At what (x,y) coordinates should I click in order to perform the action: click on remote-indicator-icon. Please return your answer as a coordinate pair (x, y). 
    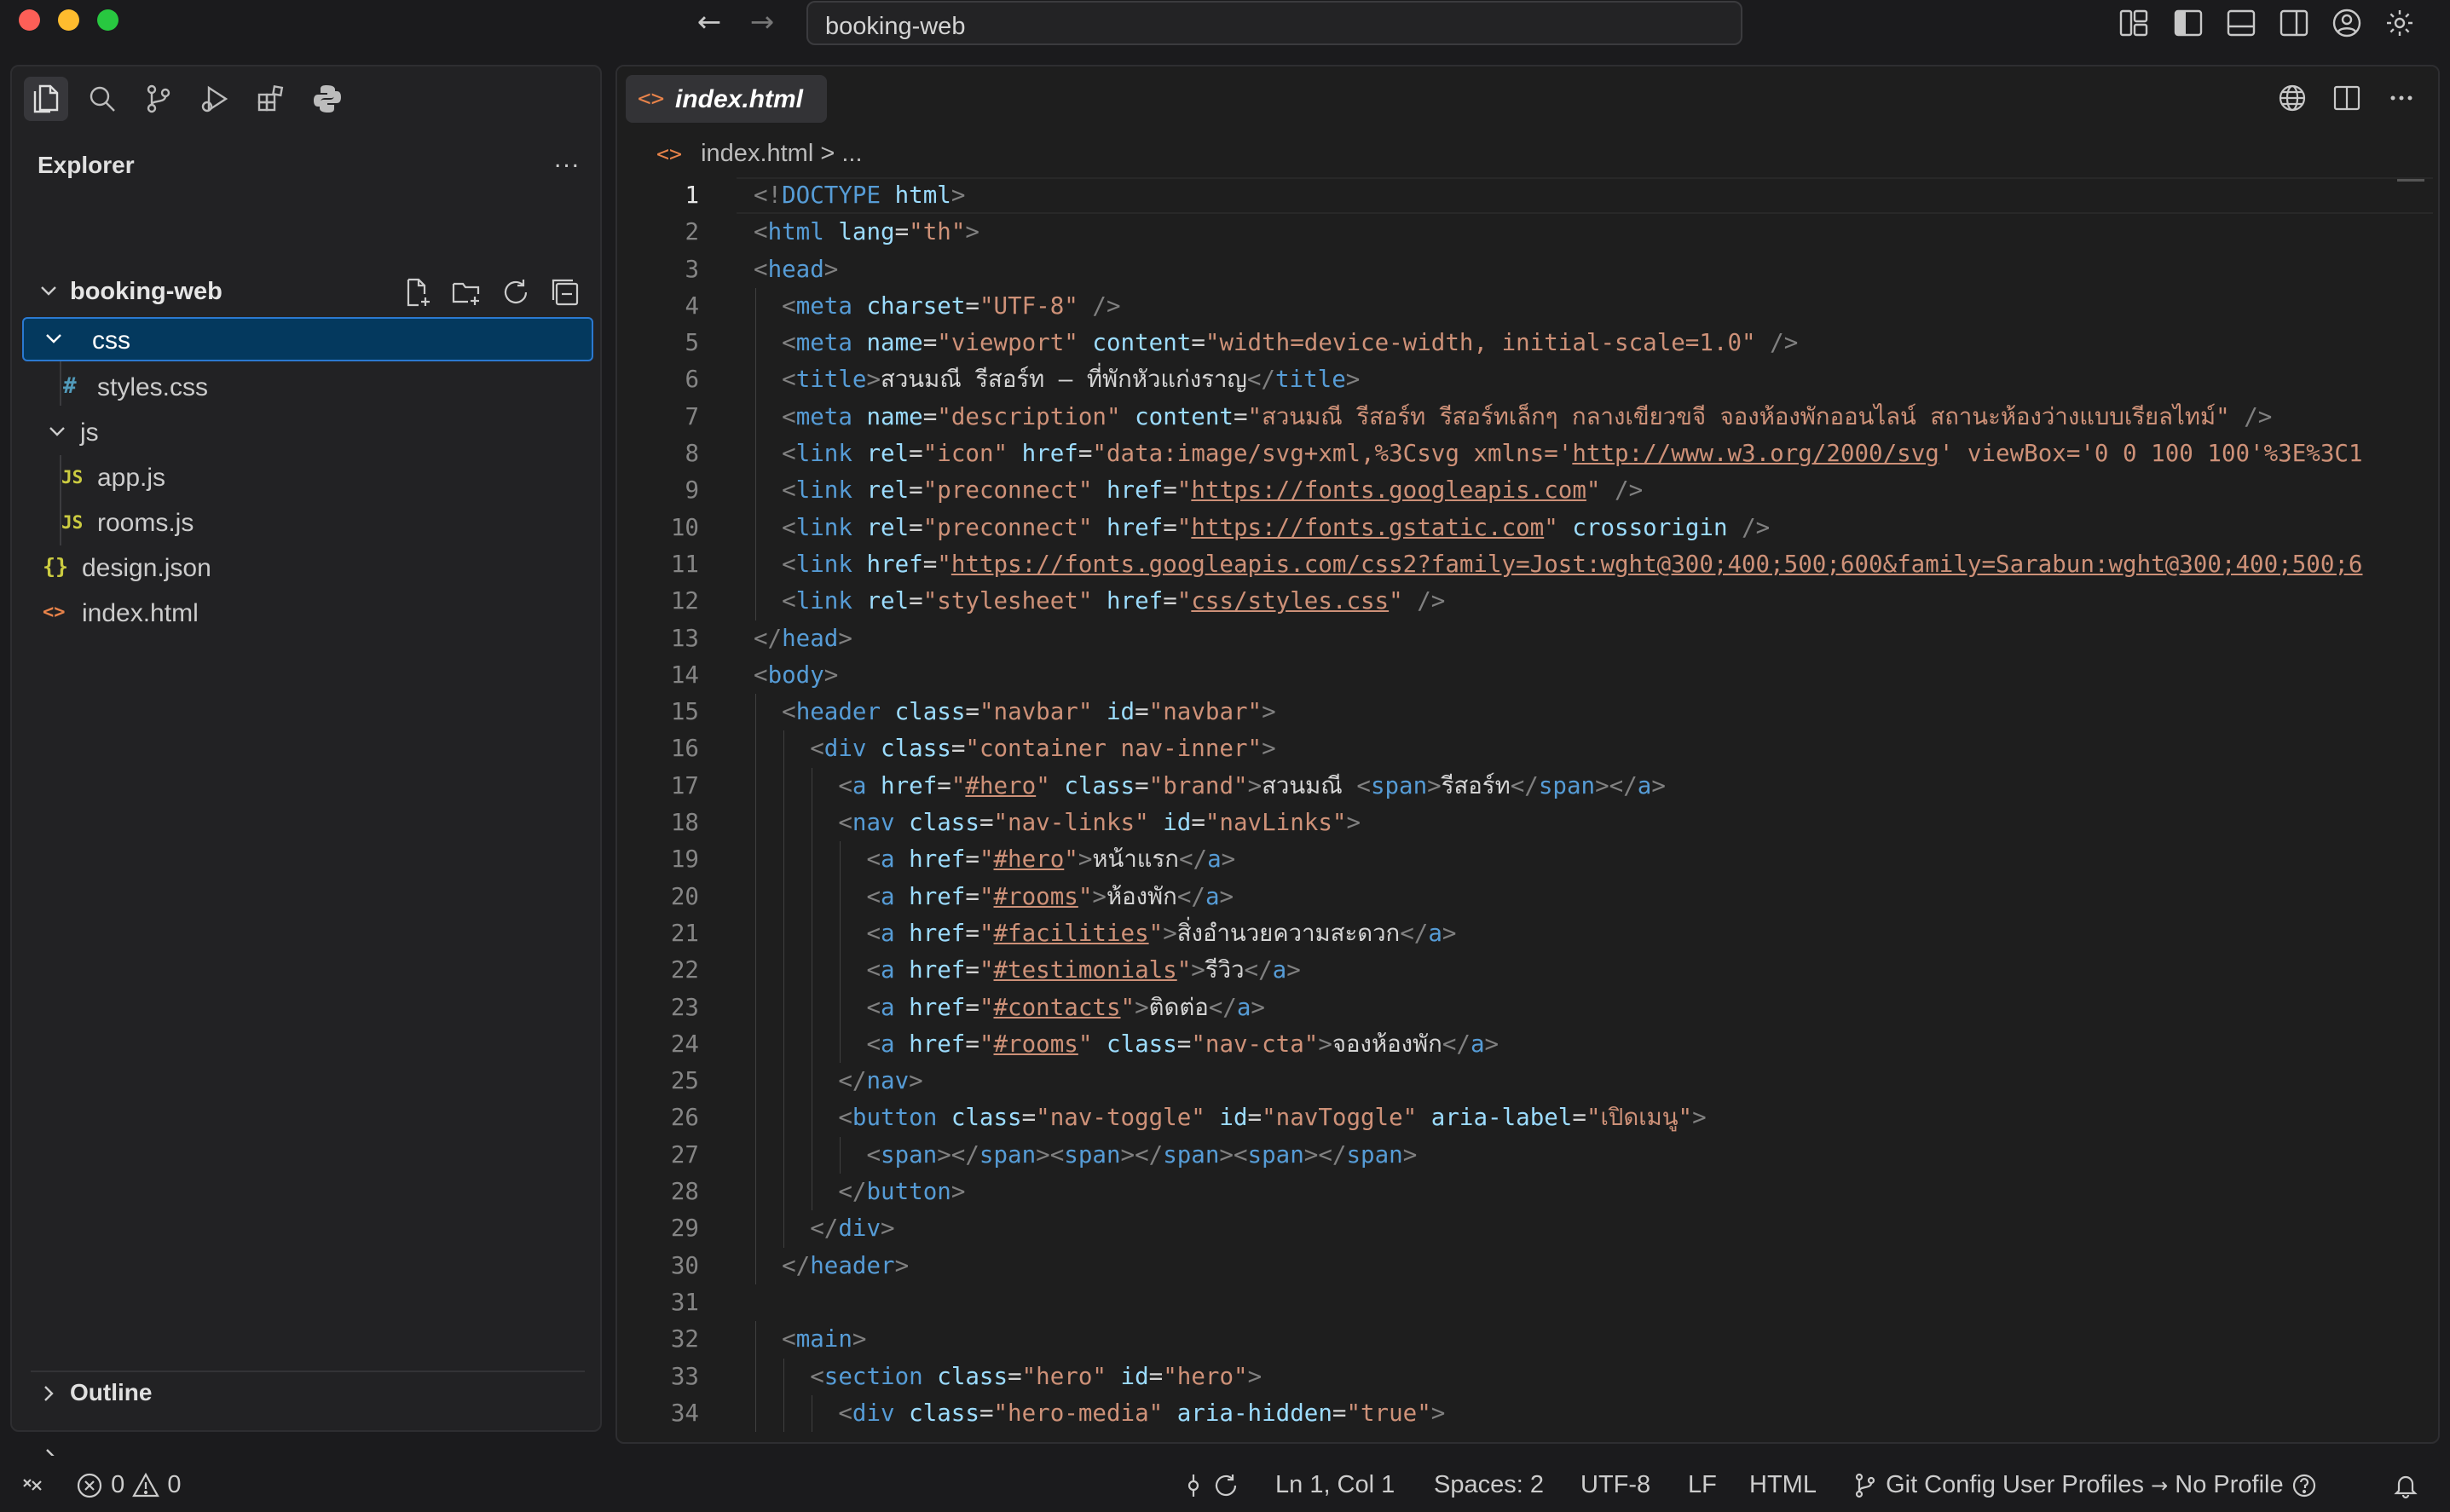
    Looking at the image, I should click on (33, 1485).